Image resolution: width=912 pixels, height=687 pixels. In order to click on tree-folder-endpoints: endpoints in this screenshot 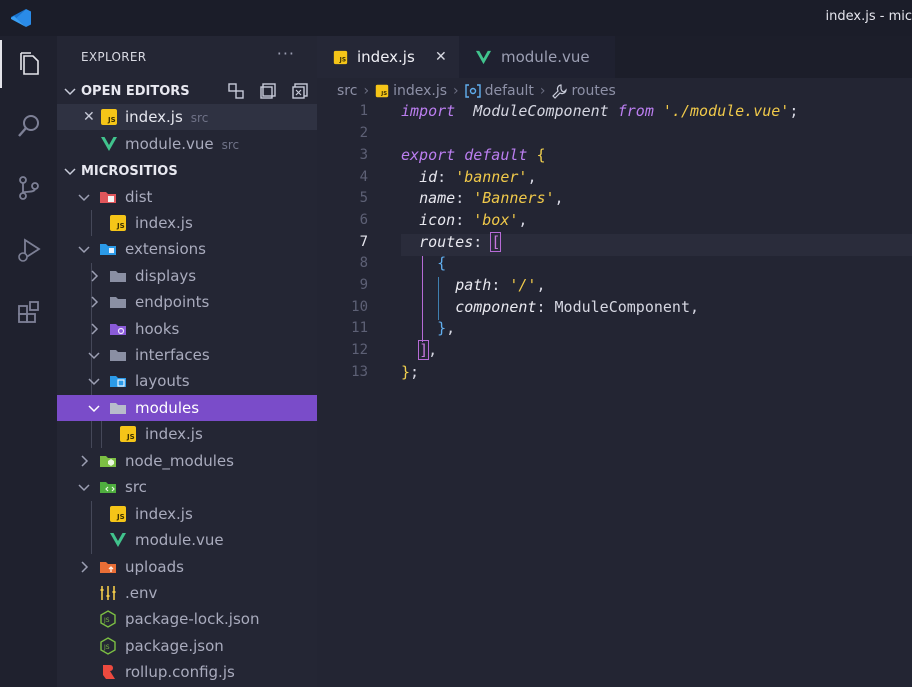, I will do `click(187, 302)`.